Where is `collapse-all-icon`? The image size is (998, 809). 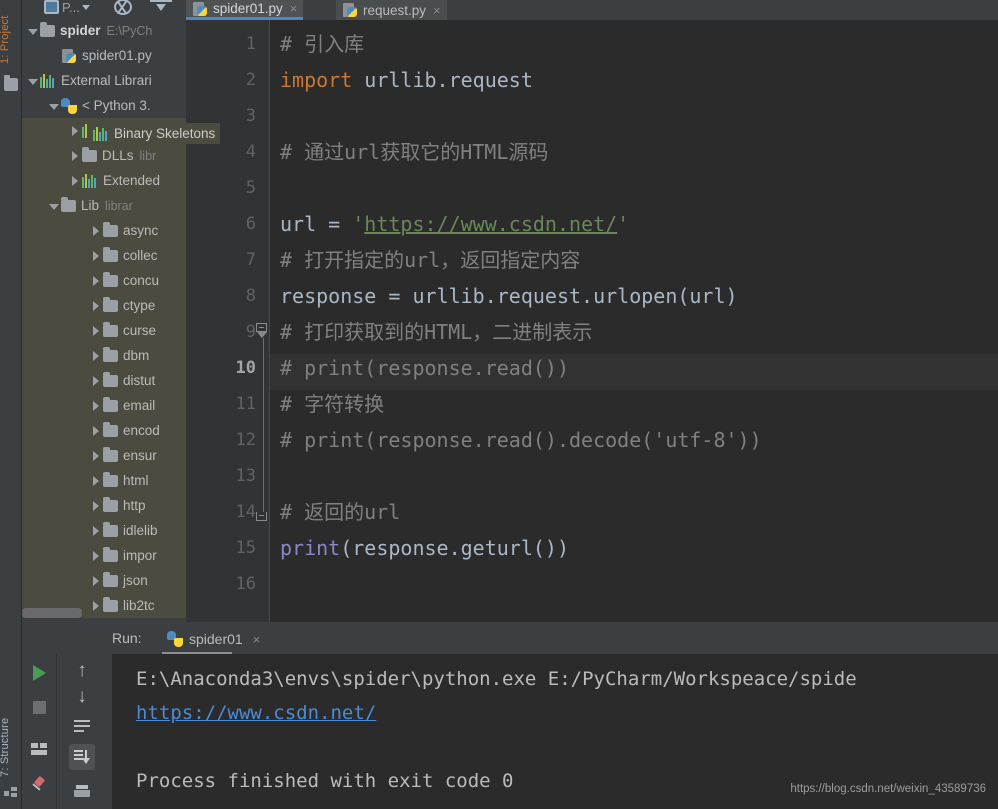
collapse-all-icon is located at coordinates (161, 8).